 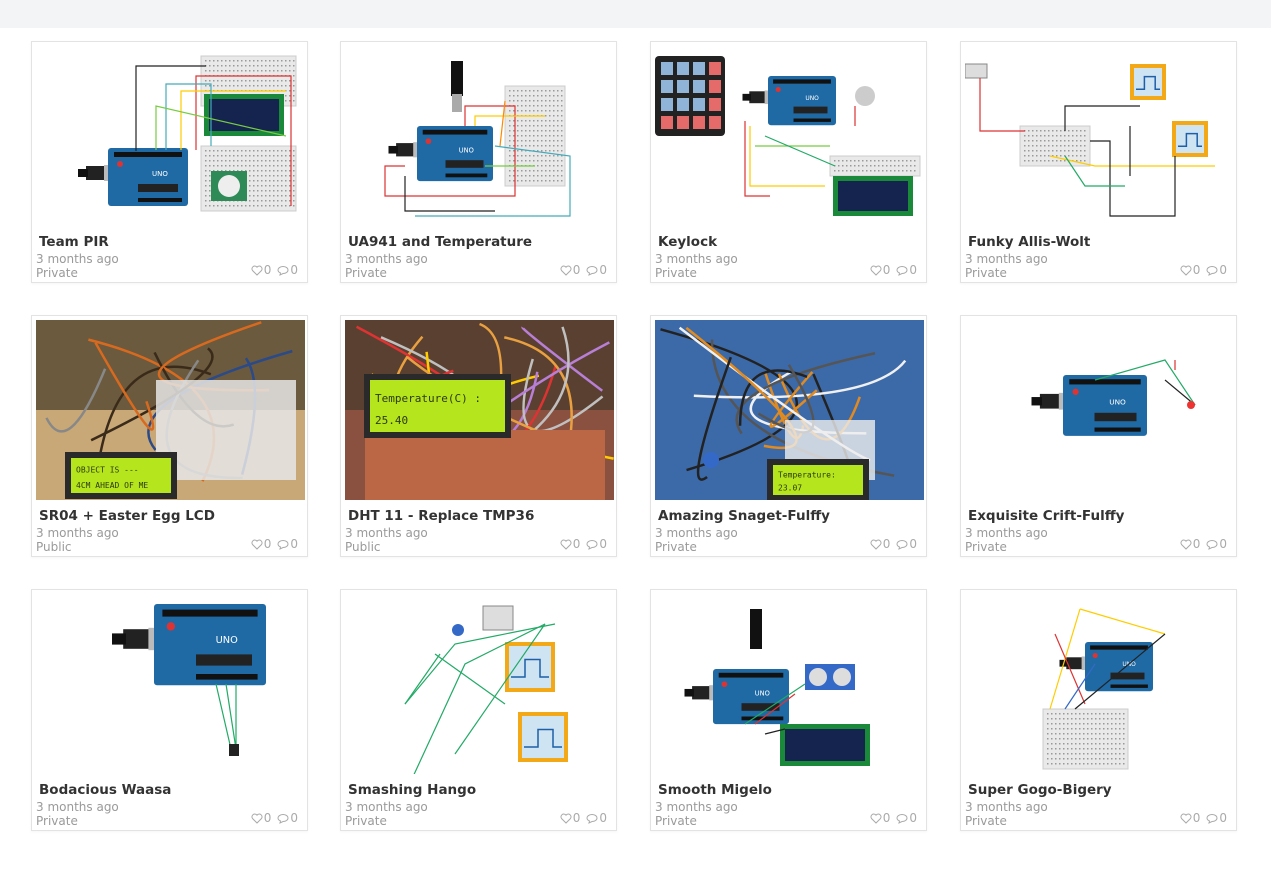 I want to click on project-card: Smashing Hango 3 months ago Private 0 0, so click(x=478, y=710).